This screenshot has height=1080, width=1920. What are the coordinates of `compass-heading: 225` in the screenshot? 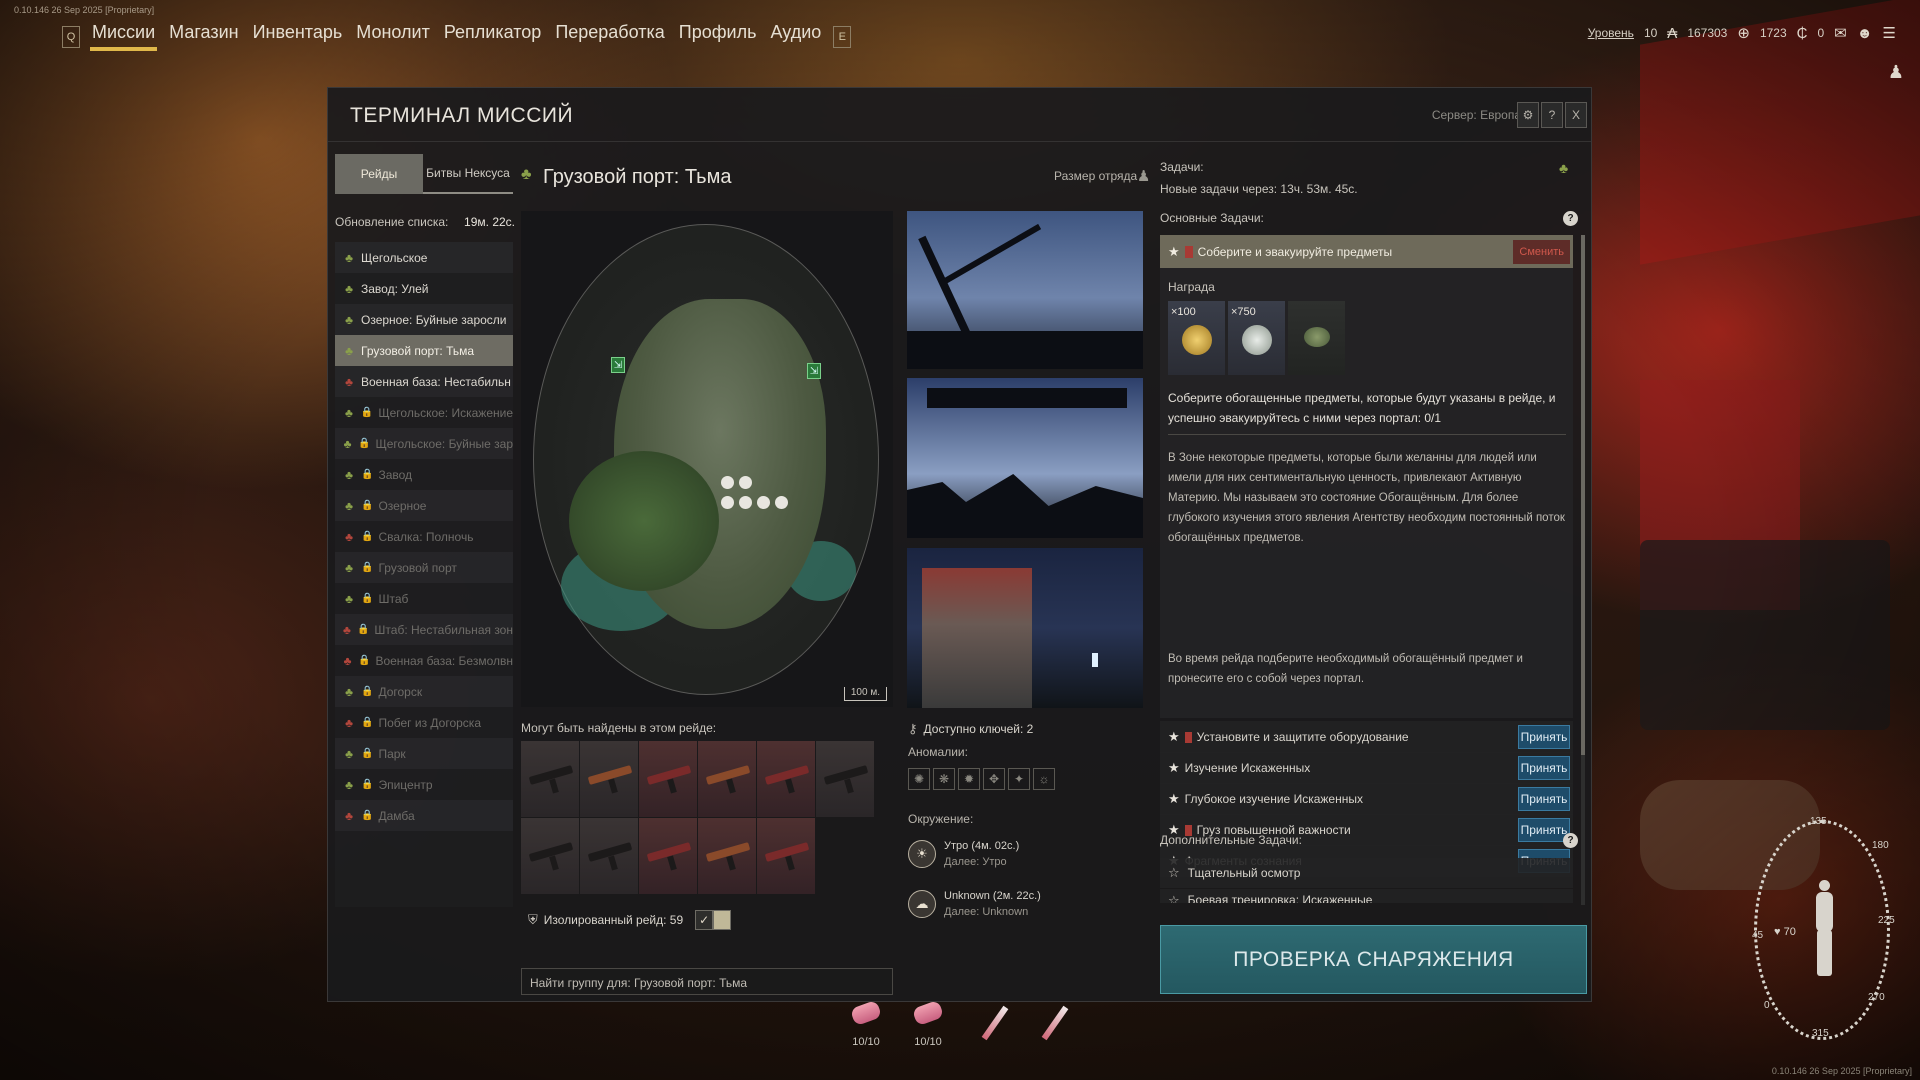 It's located at (1886, 920).